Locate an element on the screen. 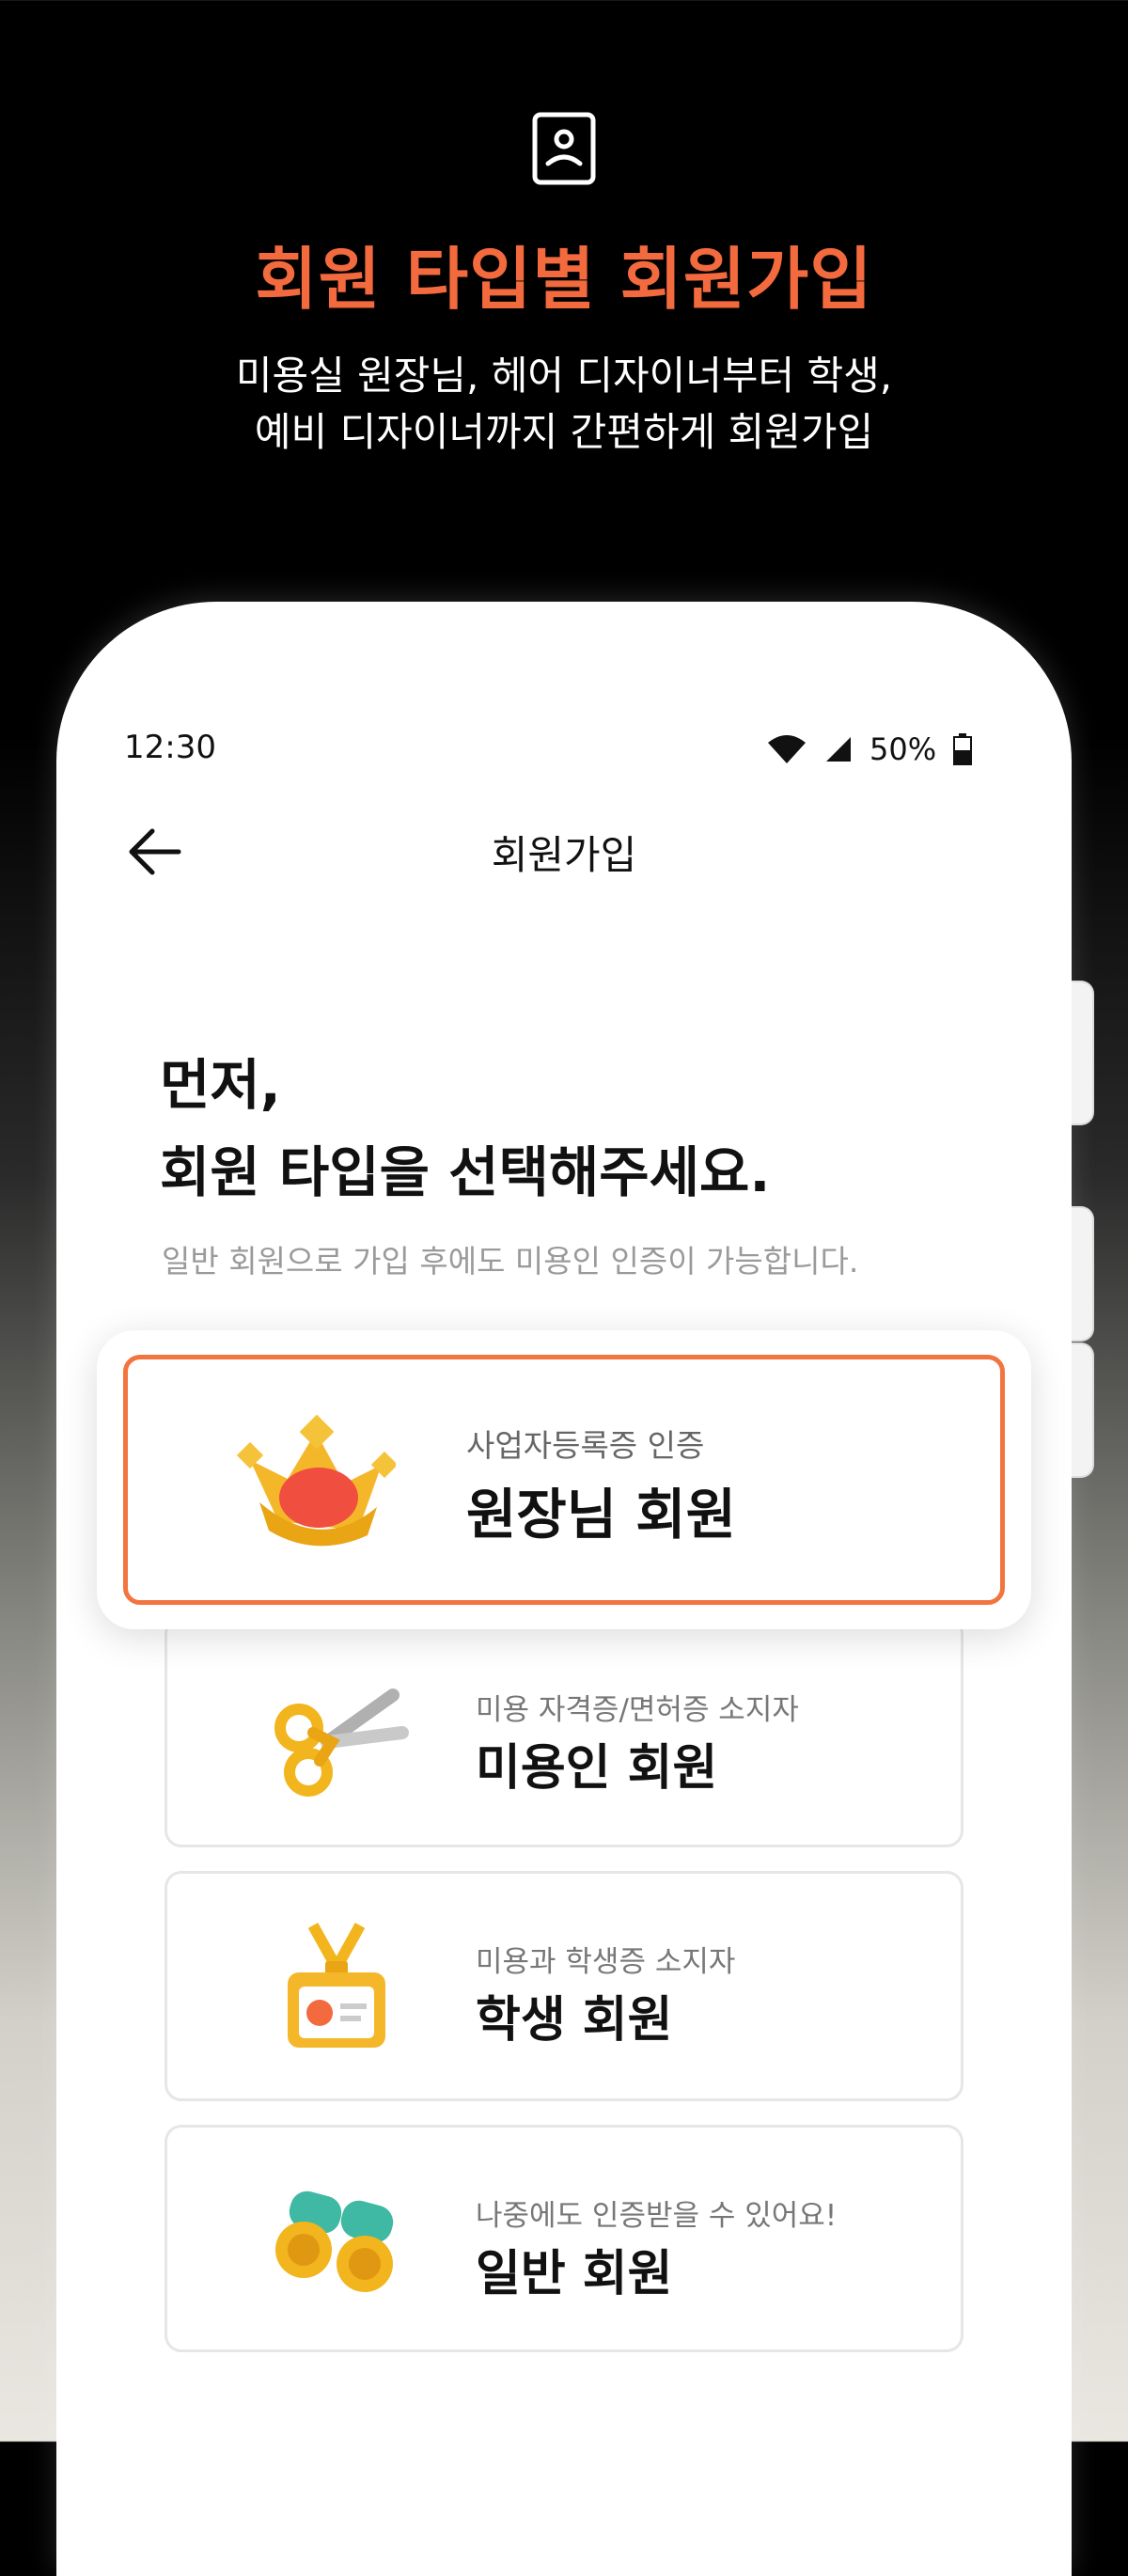 The image size is (1128, 2576). id-badge-icon is located at coordinates (336, 1985).